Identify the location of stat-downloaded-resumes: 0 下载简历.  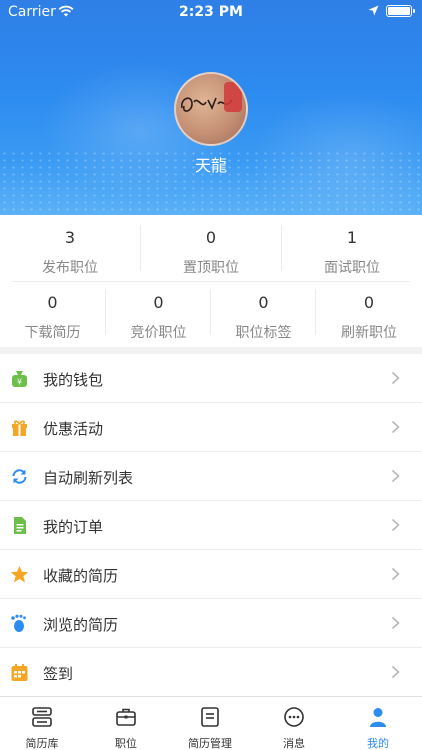
(52, 317).